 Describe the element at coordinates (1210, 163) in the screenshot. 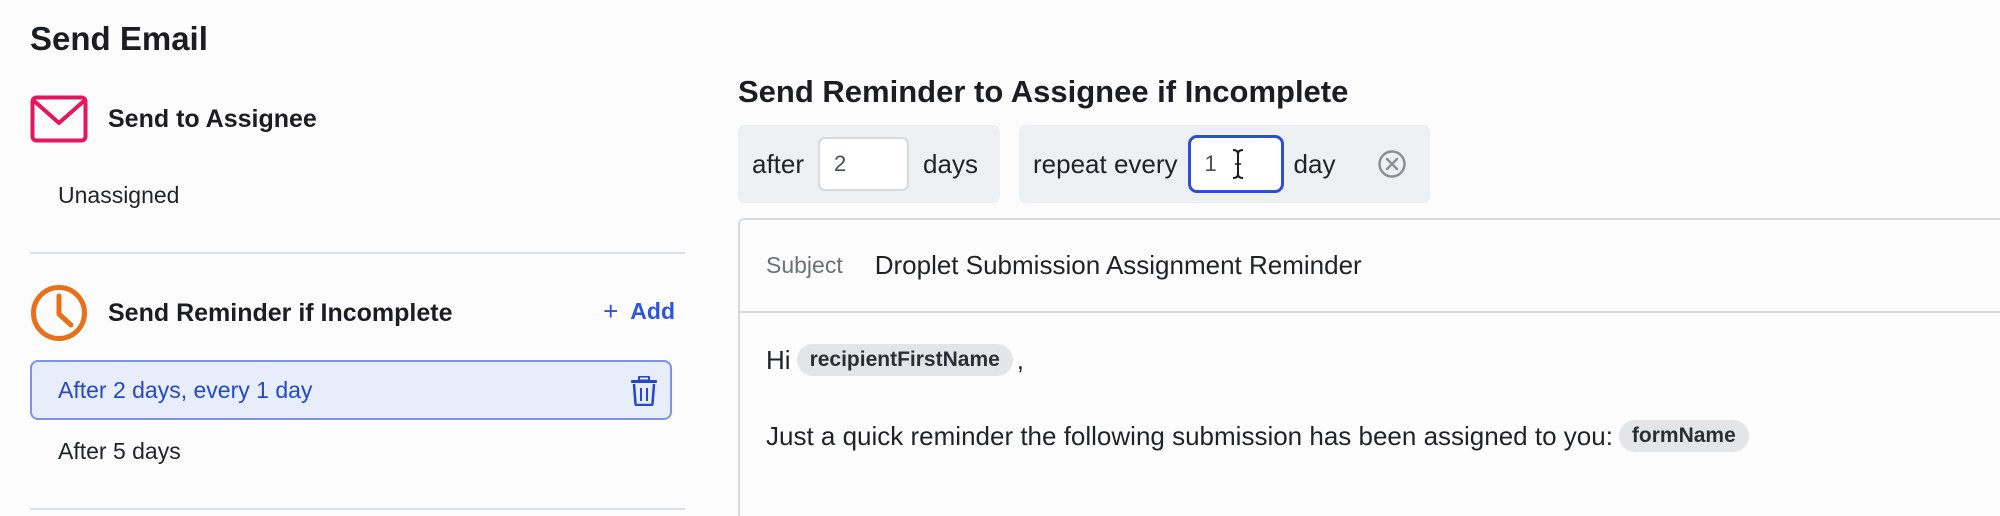

I see `repeat-days-value: 1` at that location.